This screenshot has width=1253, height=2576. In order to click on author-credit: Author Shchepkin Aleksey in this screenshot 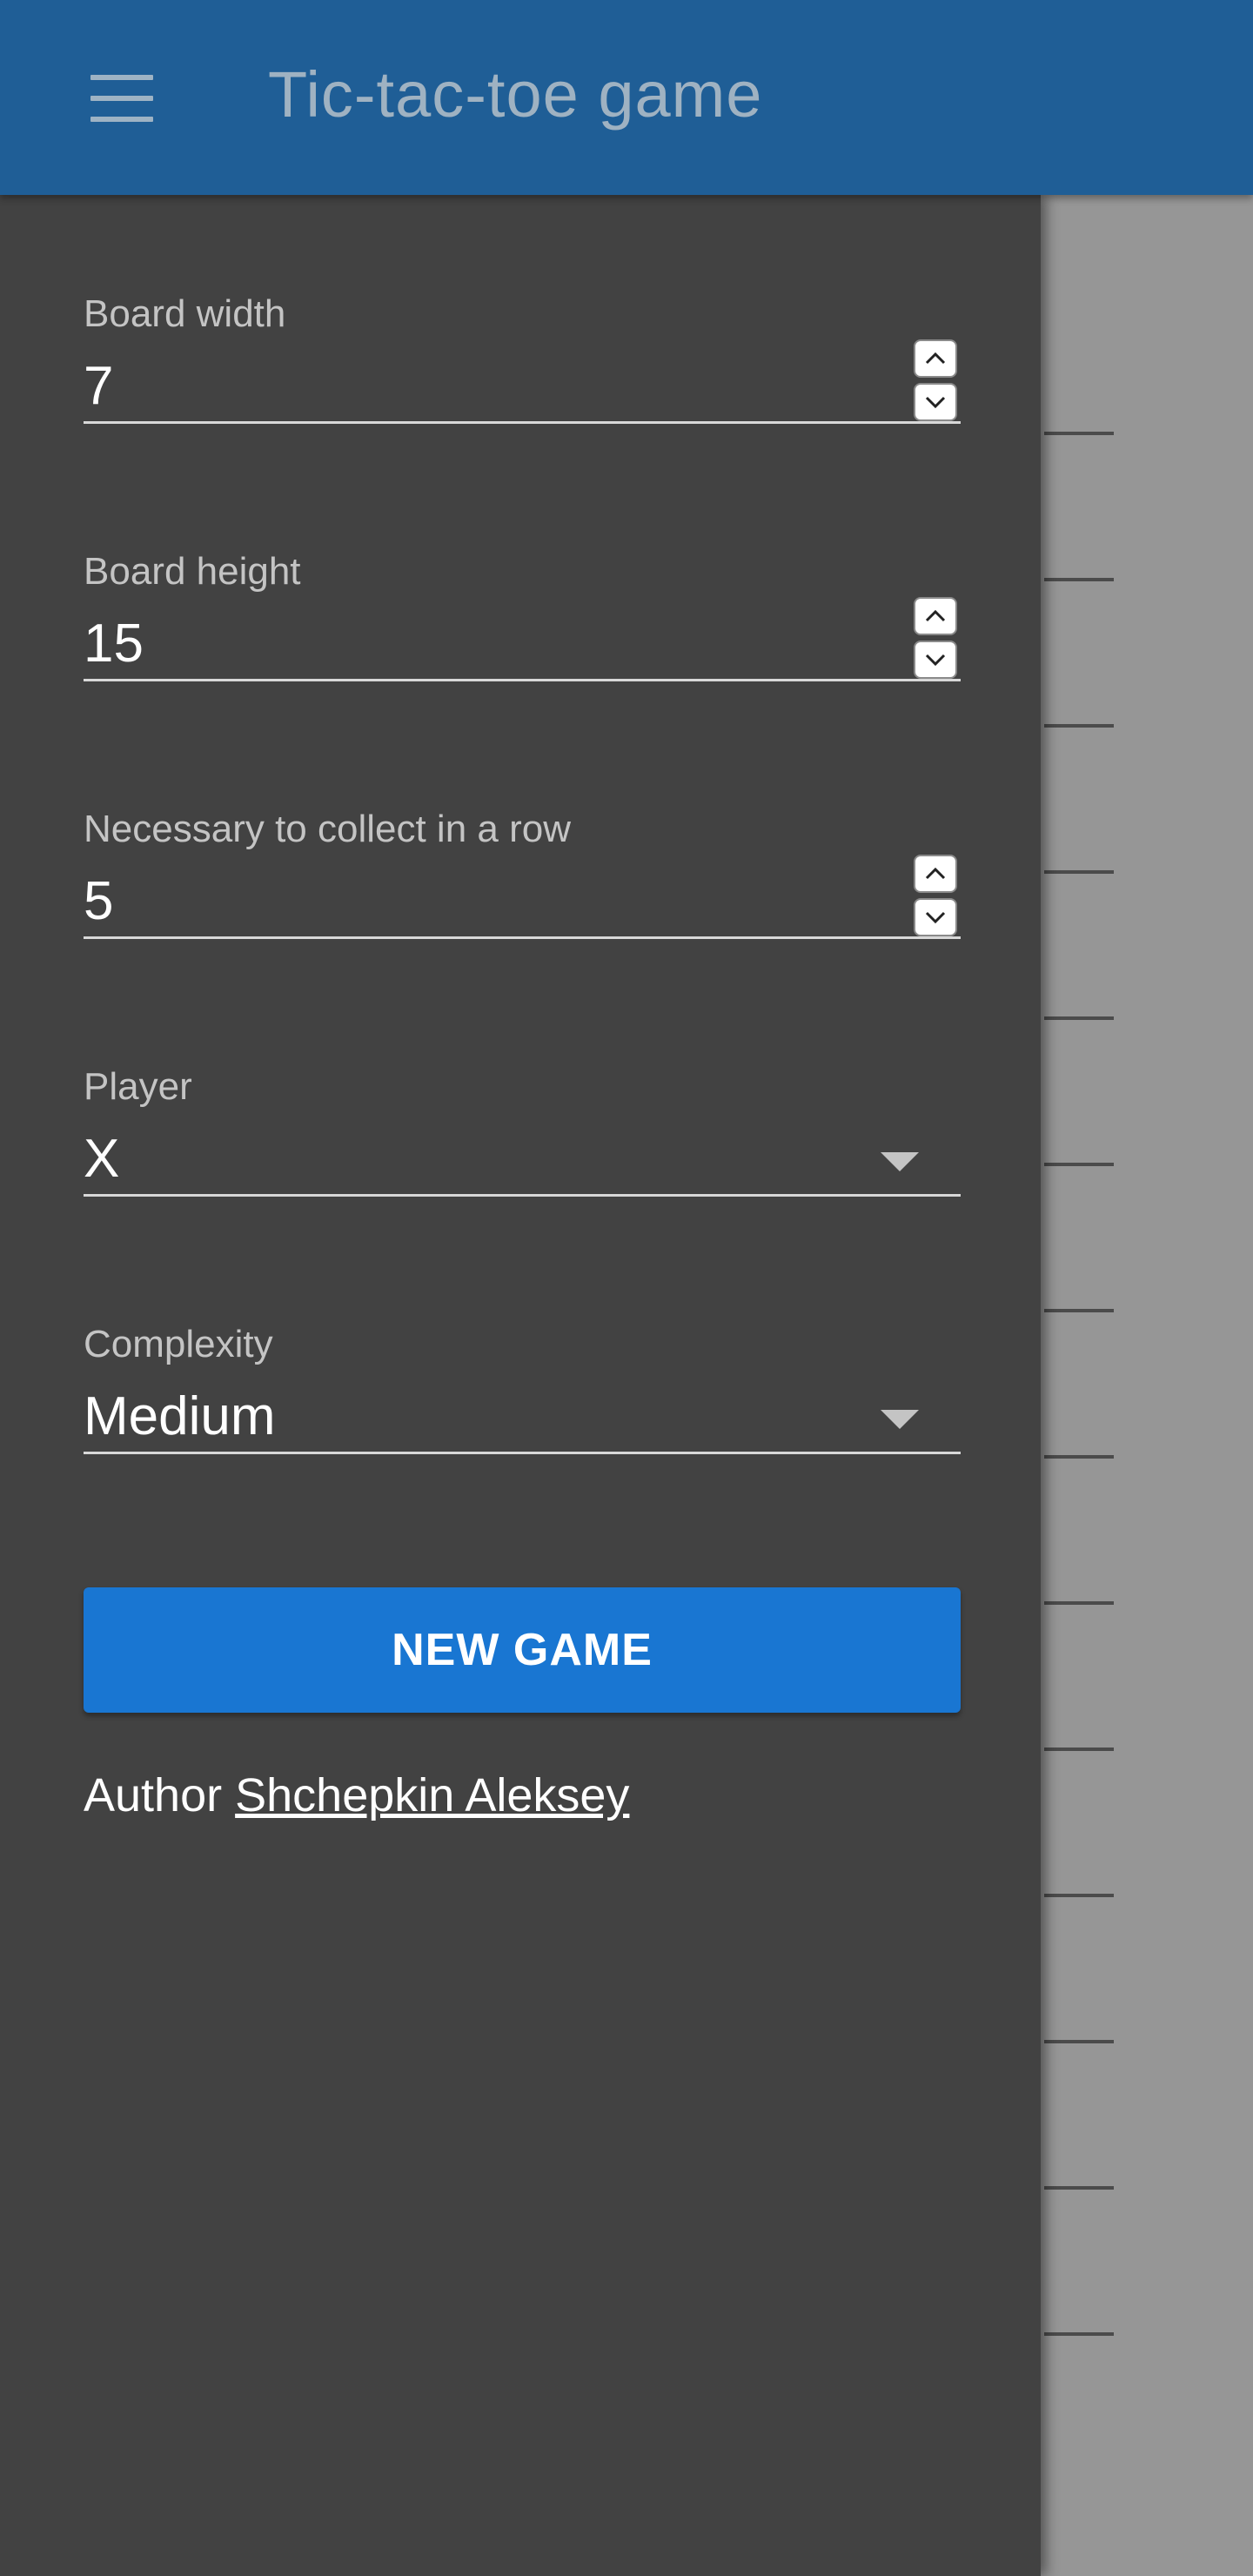, I will do `click(356, 1795)`.